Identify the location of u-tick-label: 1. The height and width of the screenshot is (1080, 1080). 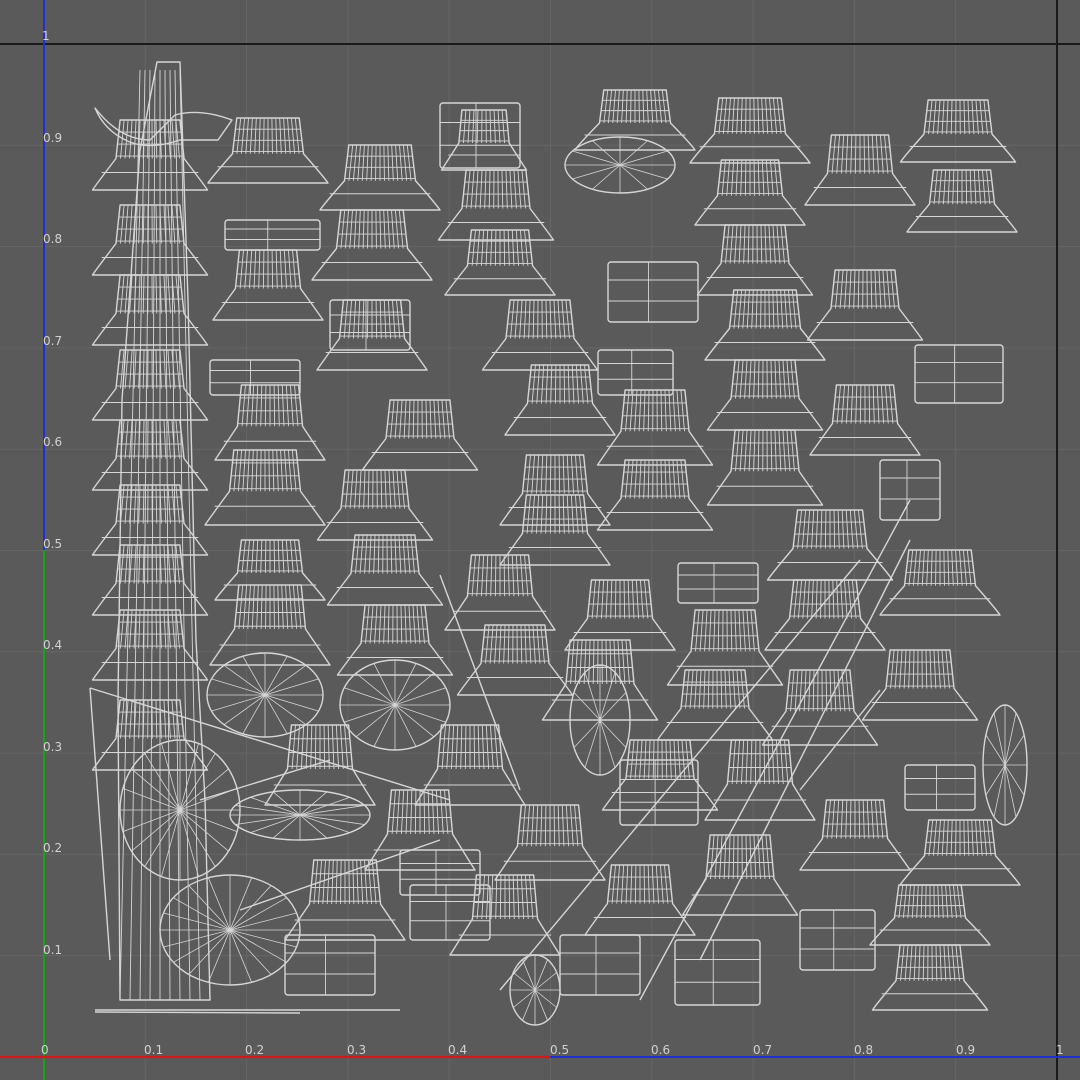
(1060, 1050).